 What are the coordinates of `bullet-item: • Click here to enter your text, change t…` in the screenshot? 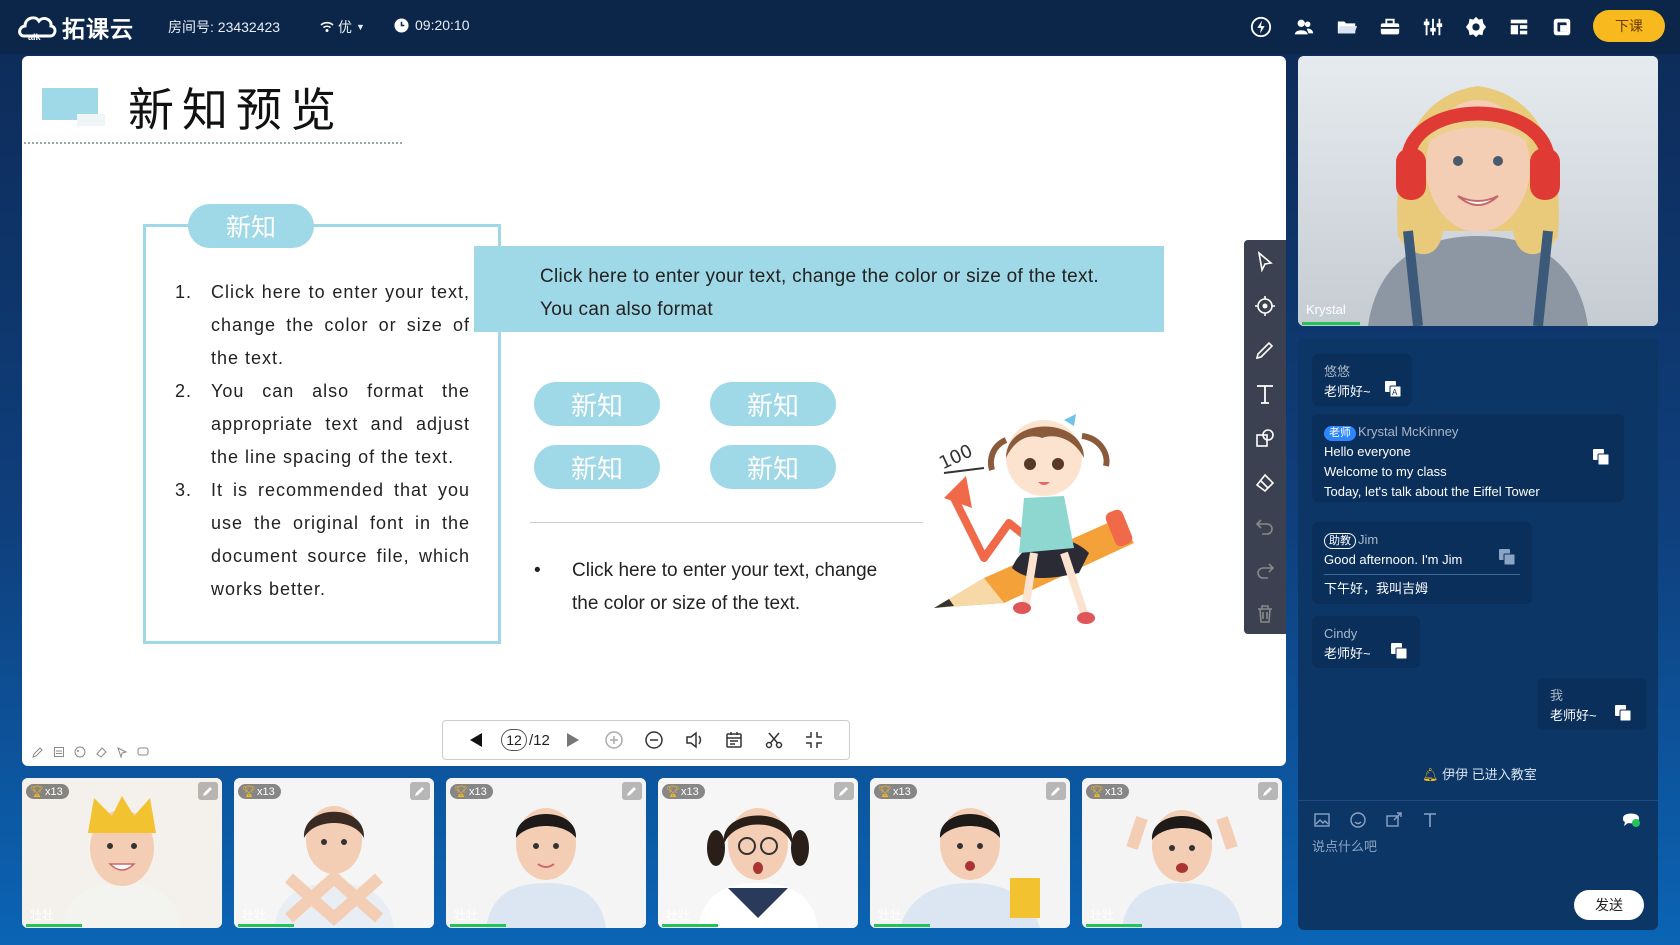 It's located at (706, 587).